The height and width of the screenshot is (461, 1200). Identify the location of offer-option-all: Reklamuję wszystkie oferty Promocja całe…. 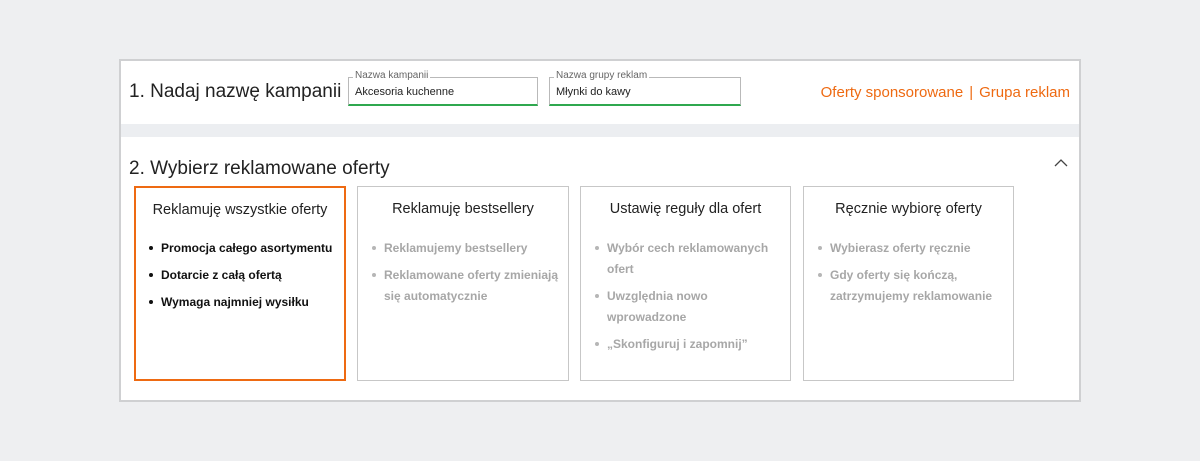
(240, 283).